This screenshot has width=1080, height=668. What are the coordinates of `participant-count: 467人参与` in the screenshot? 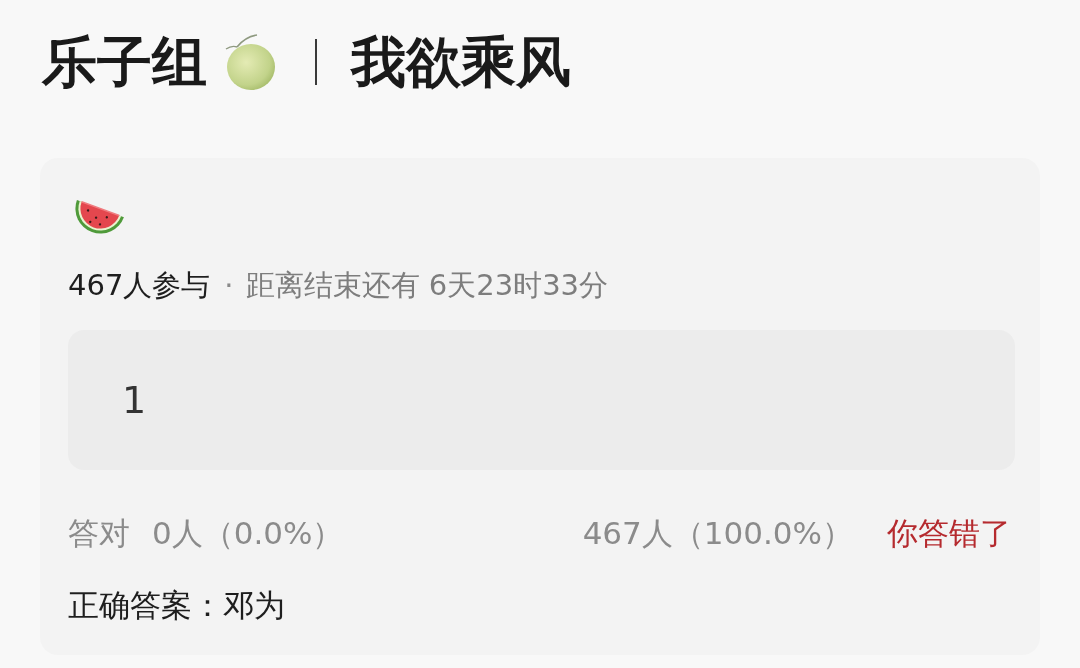 It's located at (139, 285).